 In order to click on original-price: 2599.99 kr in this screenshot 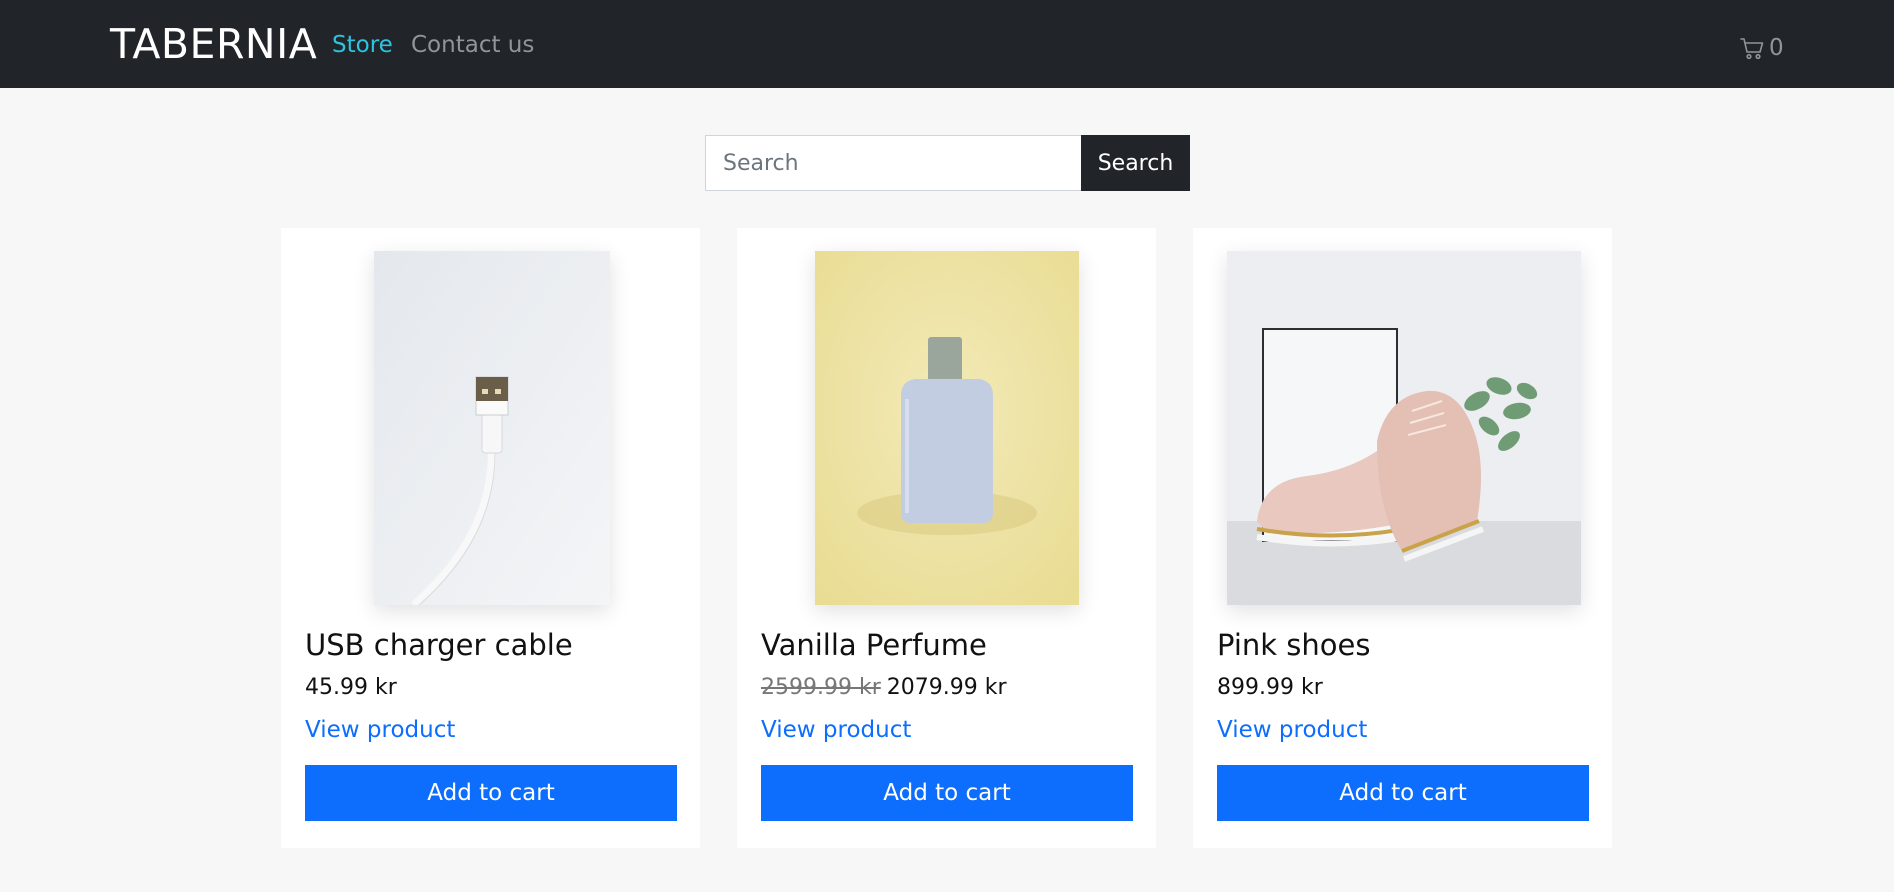, I will do `click(821, 687)`.